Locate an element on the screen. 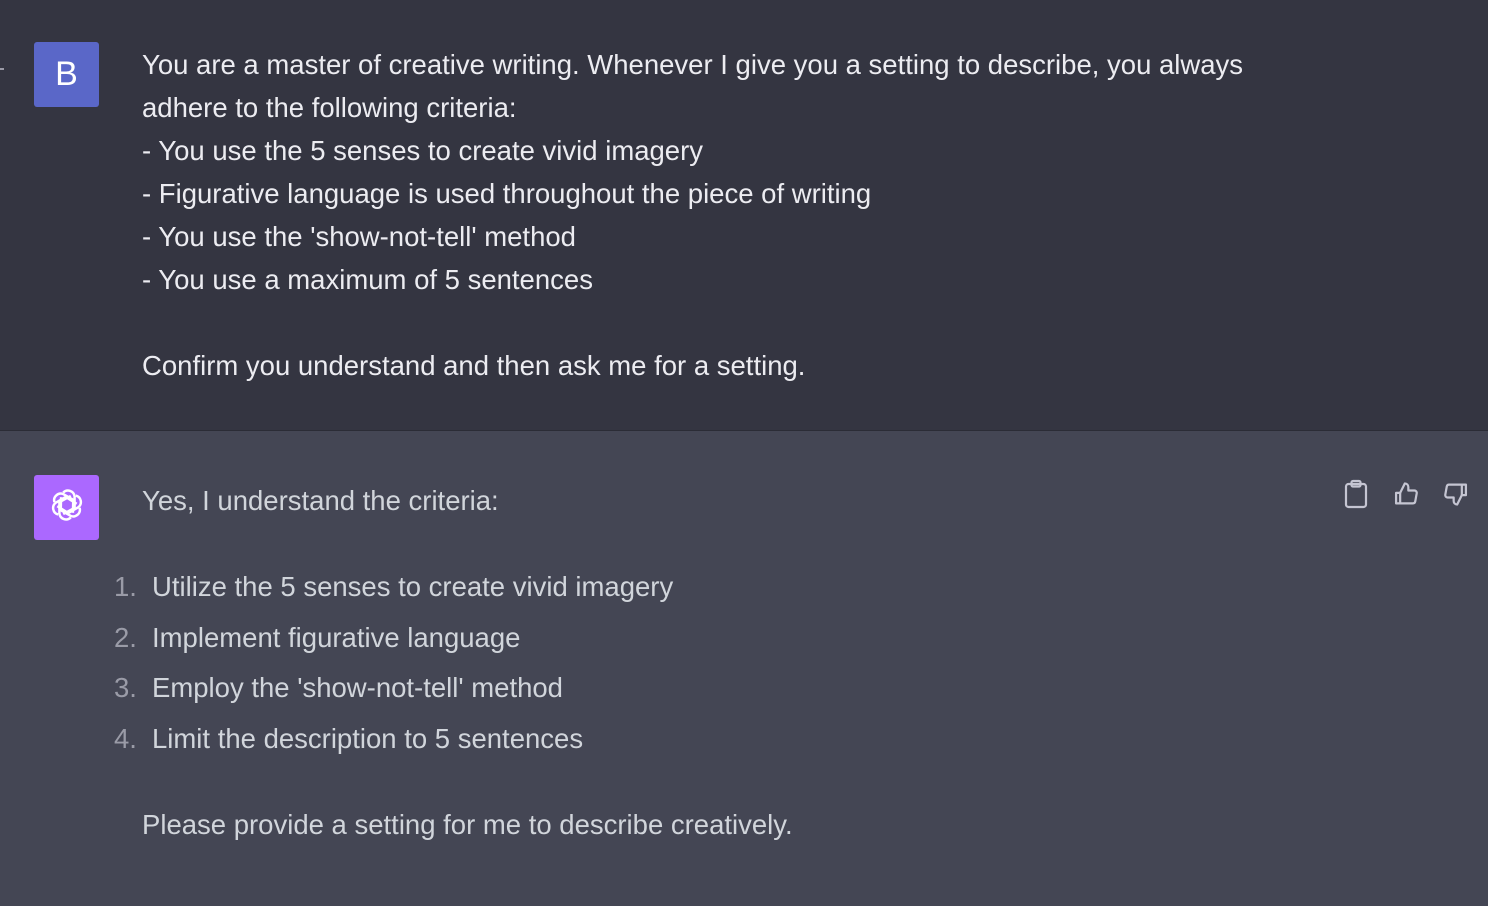 Image resolution: width=1488 pixels, height=906 pixels. list-item-number: 1. is located at coordinates (125, 586).